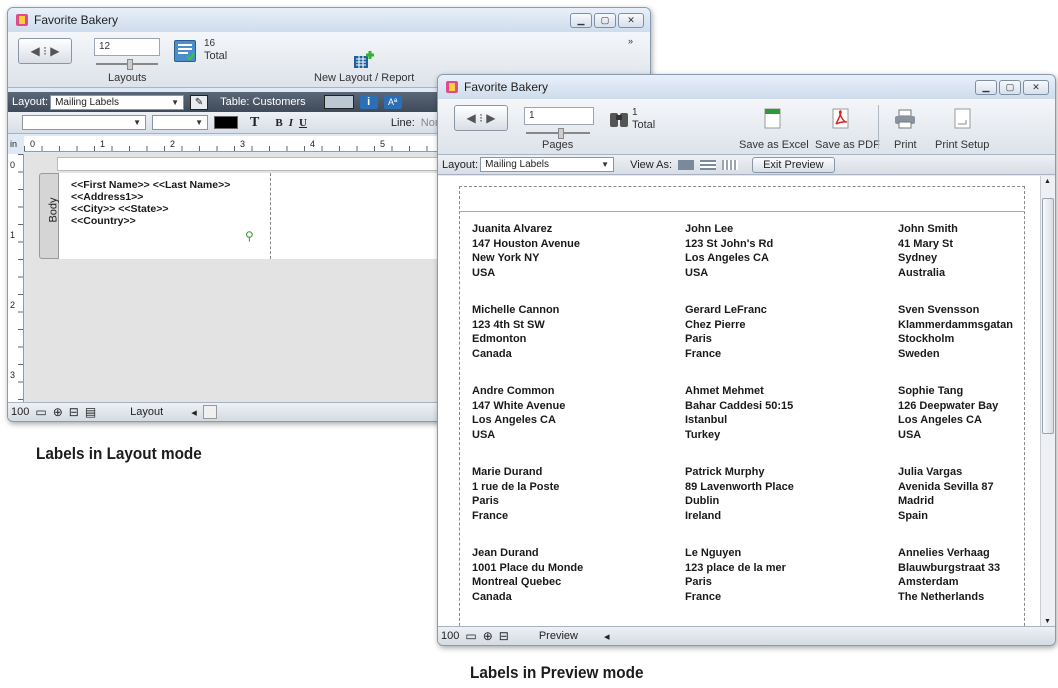 The image size is (1058, 688). I want to click on font-size-icon: Aª, so click(392, 102).